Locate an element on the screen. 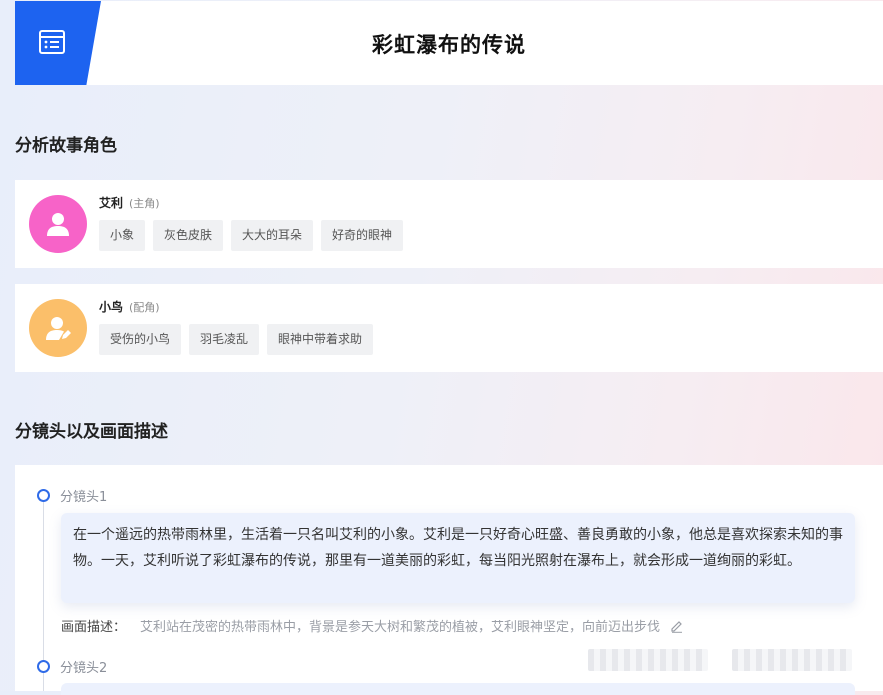 The width and height of the screenshot is (883, 695). character-tag: 灰色皮肤 is located at coordinates (188, 235).